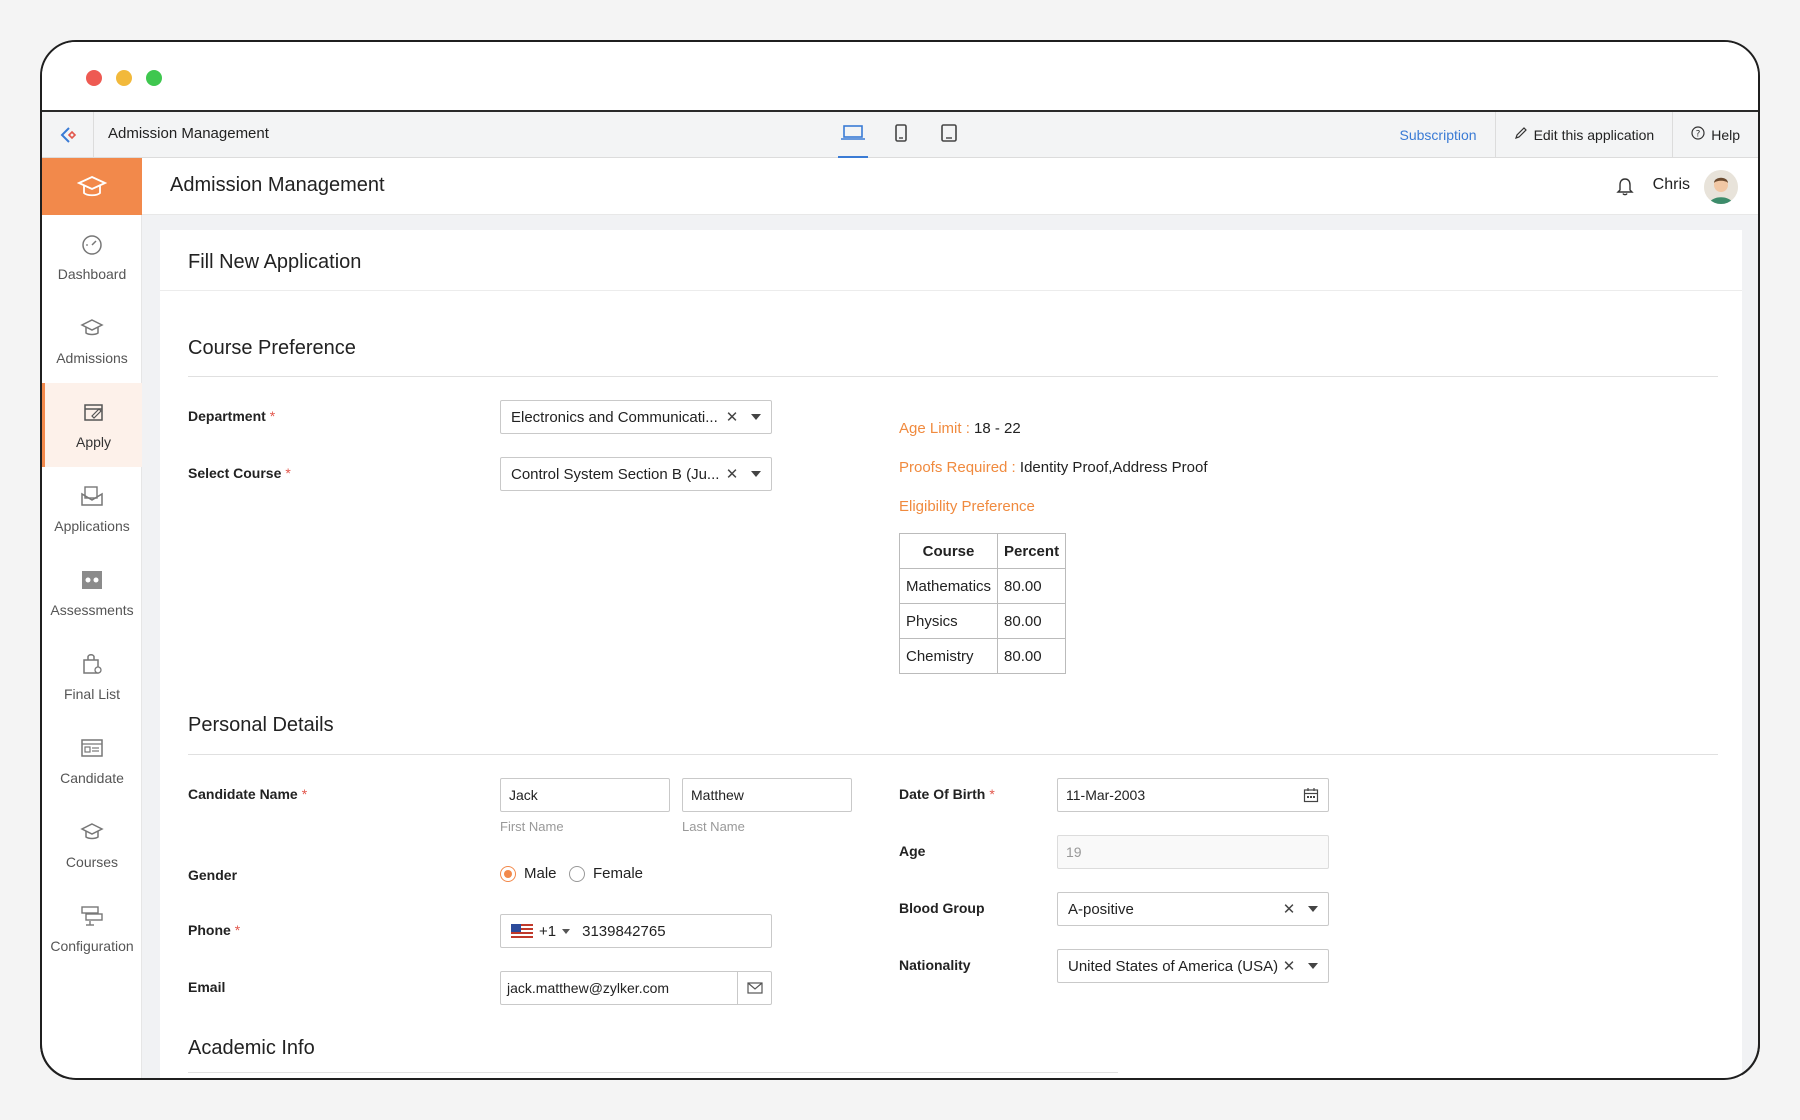  Describe the element at coordinates (636, 417) in the screenshot. I see `department-select: Electronics and Communicati... ✕` at that location.